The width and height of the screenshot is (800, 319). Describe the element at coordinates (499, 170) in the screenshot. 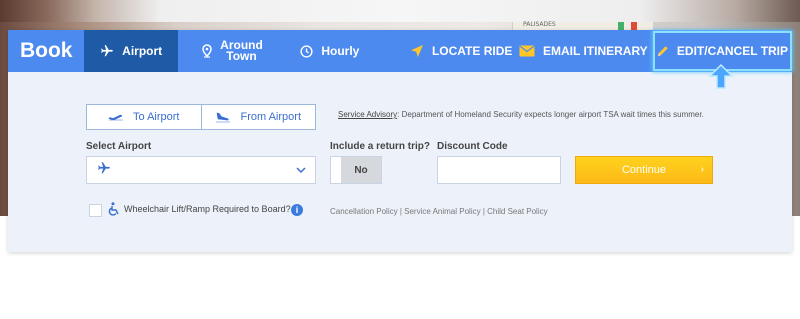

I see `discount-code-input` at that location.